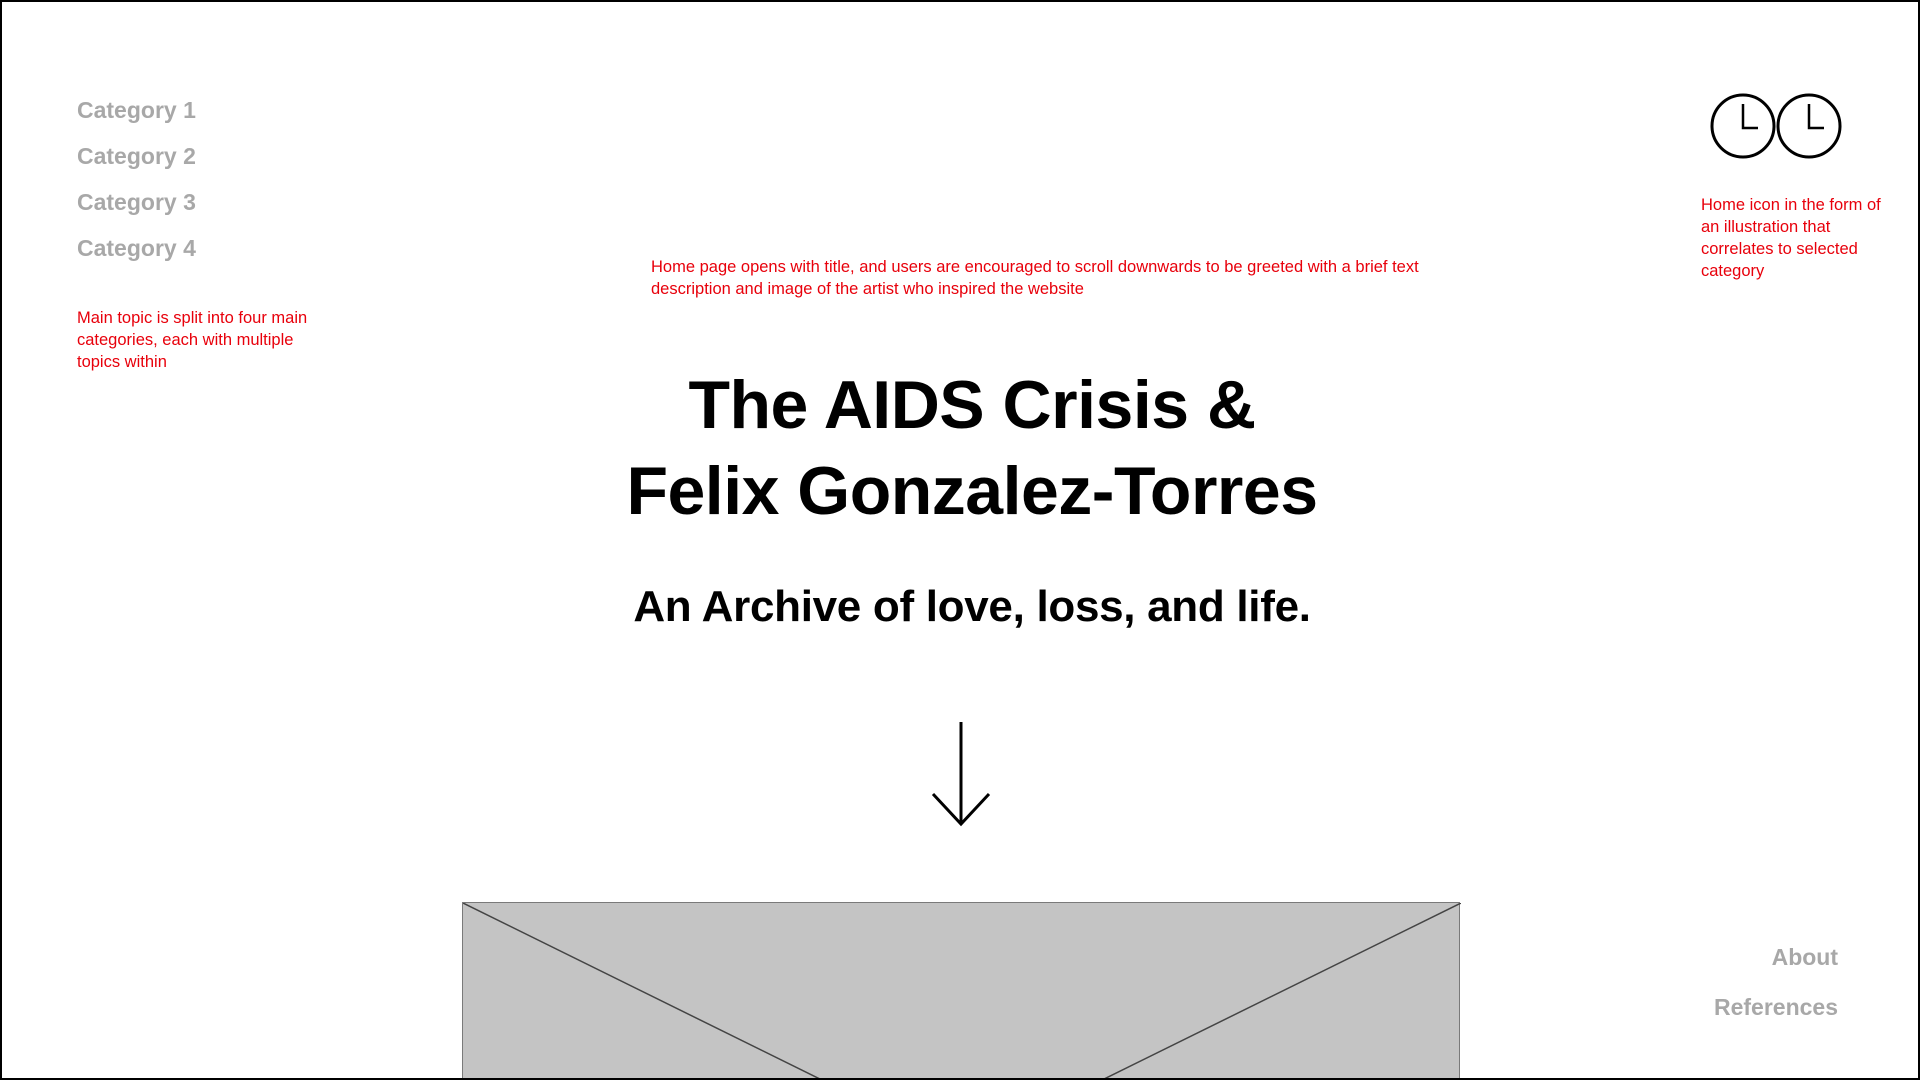 This screenshot has height=1080, width=1920. I want to click on scroll-down-button, so click(961, 774).